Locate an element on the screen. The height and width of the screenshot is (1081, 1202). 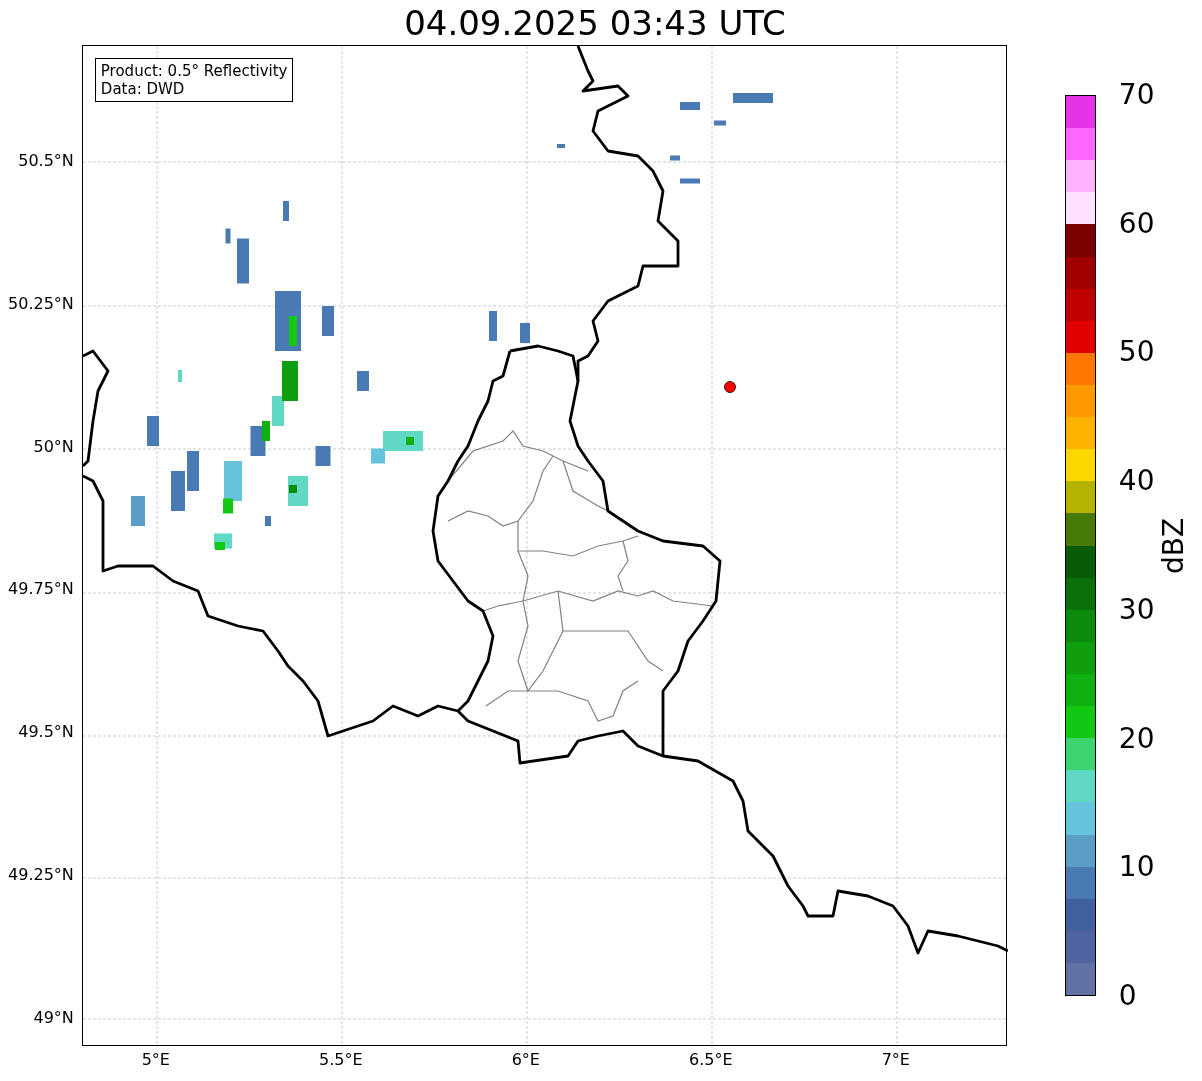
scale-tick-label: 50 is located at coordinates (1136, 352).